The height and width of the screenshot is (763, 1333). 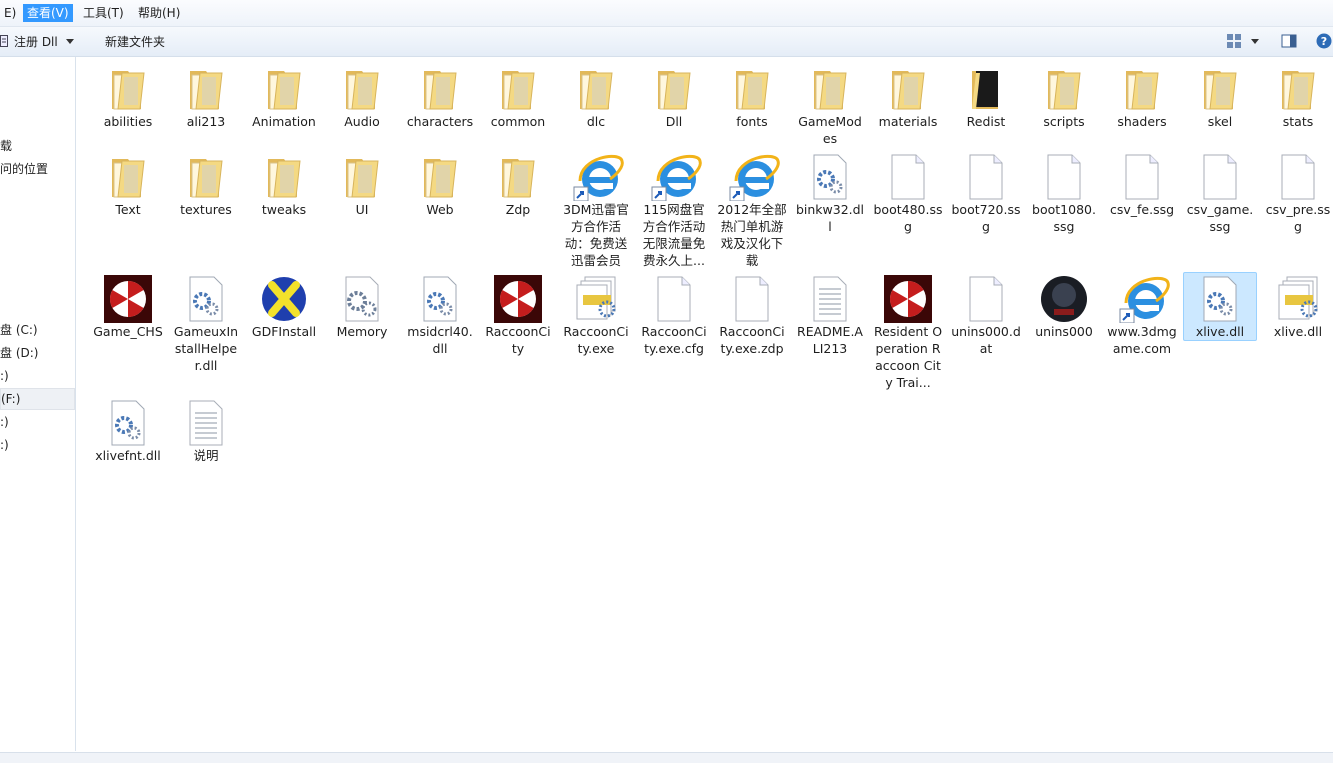 I want to click on file-item: GameuxInstallHelper.dll, so click(x=206, y=323).